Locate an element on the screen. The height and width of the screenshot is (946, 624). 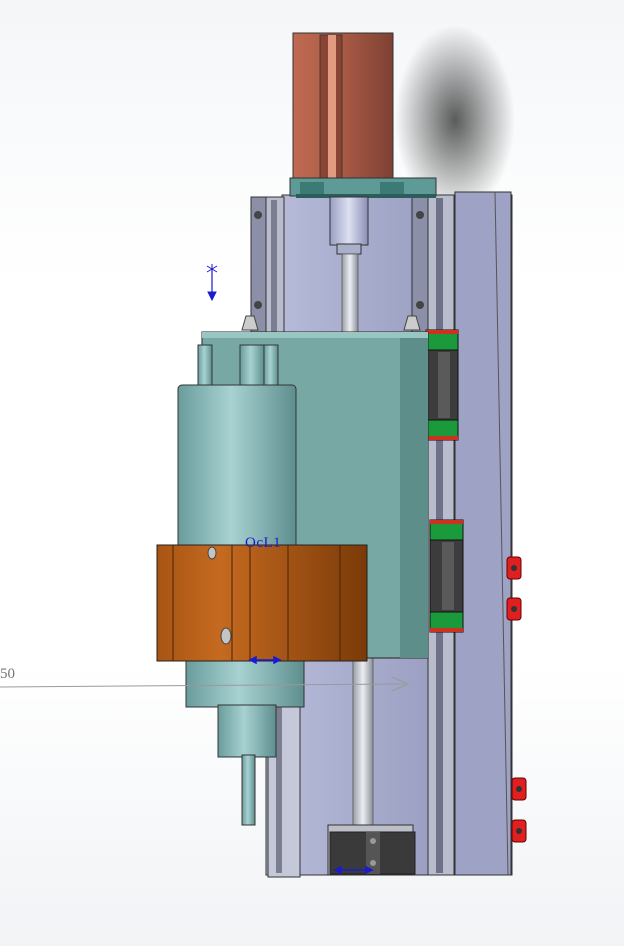
origin-triad-marker is located at coordinates (212, 283).